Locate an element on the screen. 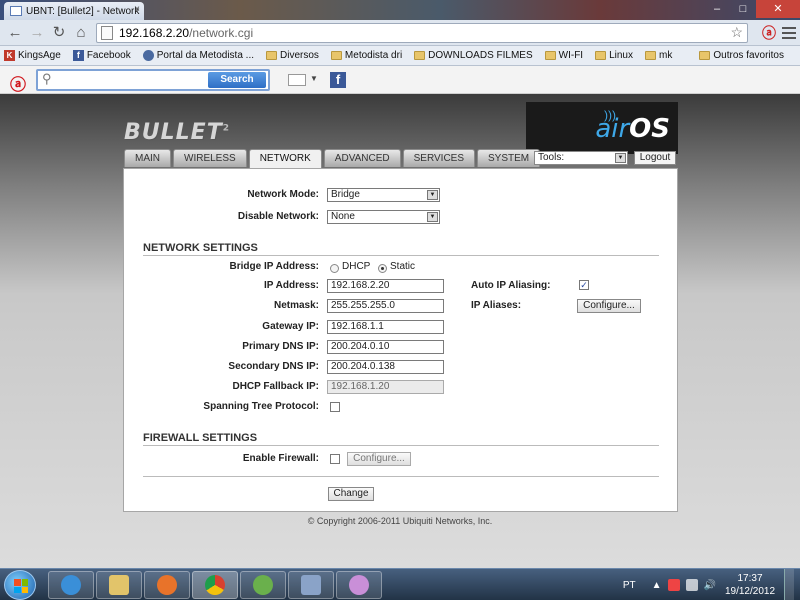 The width and height of the screenshot is (800, 600). browser-menu-icon is located at coordinates (789, 33).